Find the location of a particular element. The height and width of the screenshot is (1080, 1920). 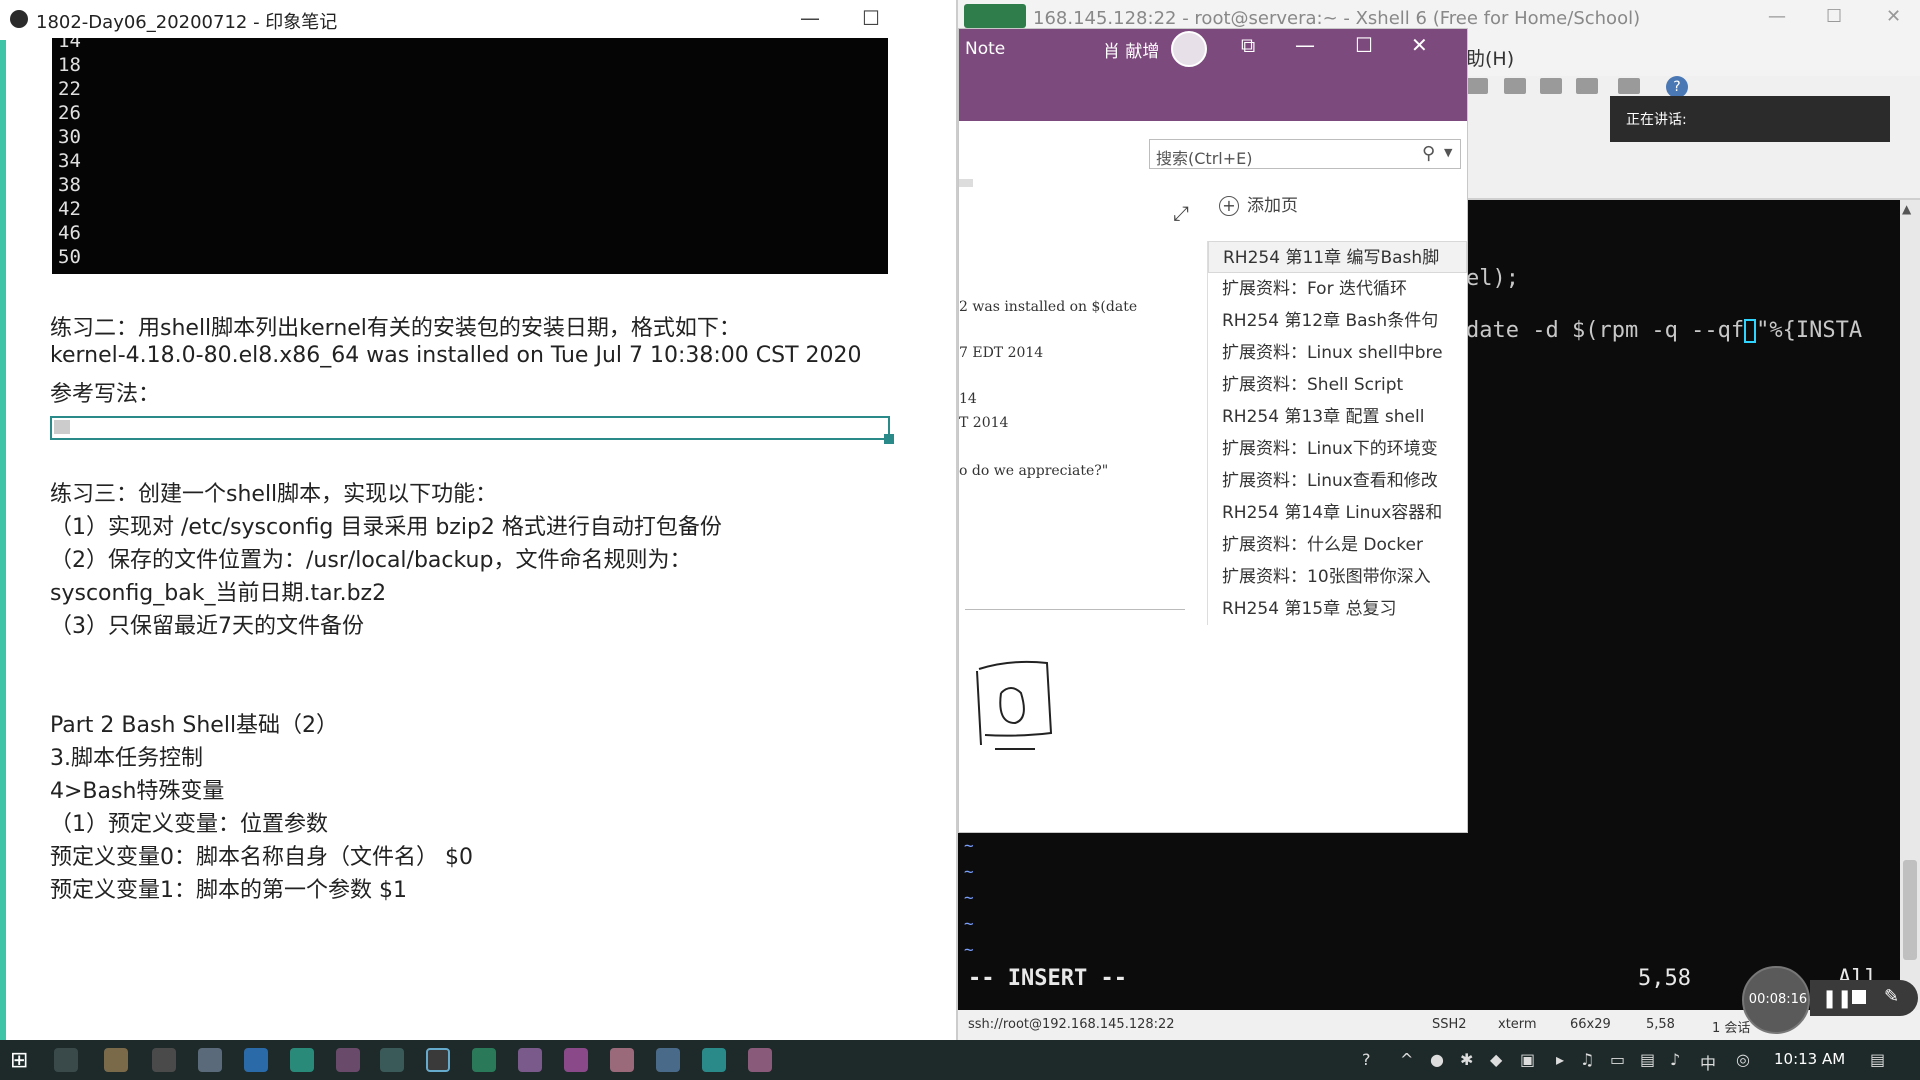

output-line: 22 is located at coordinates (69, 89).